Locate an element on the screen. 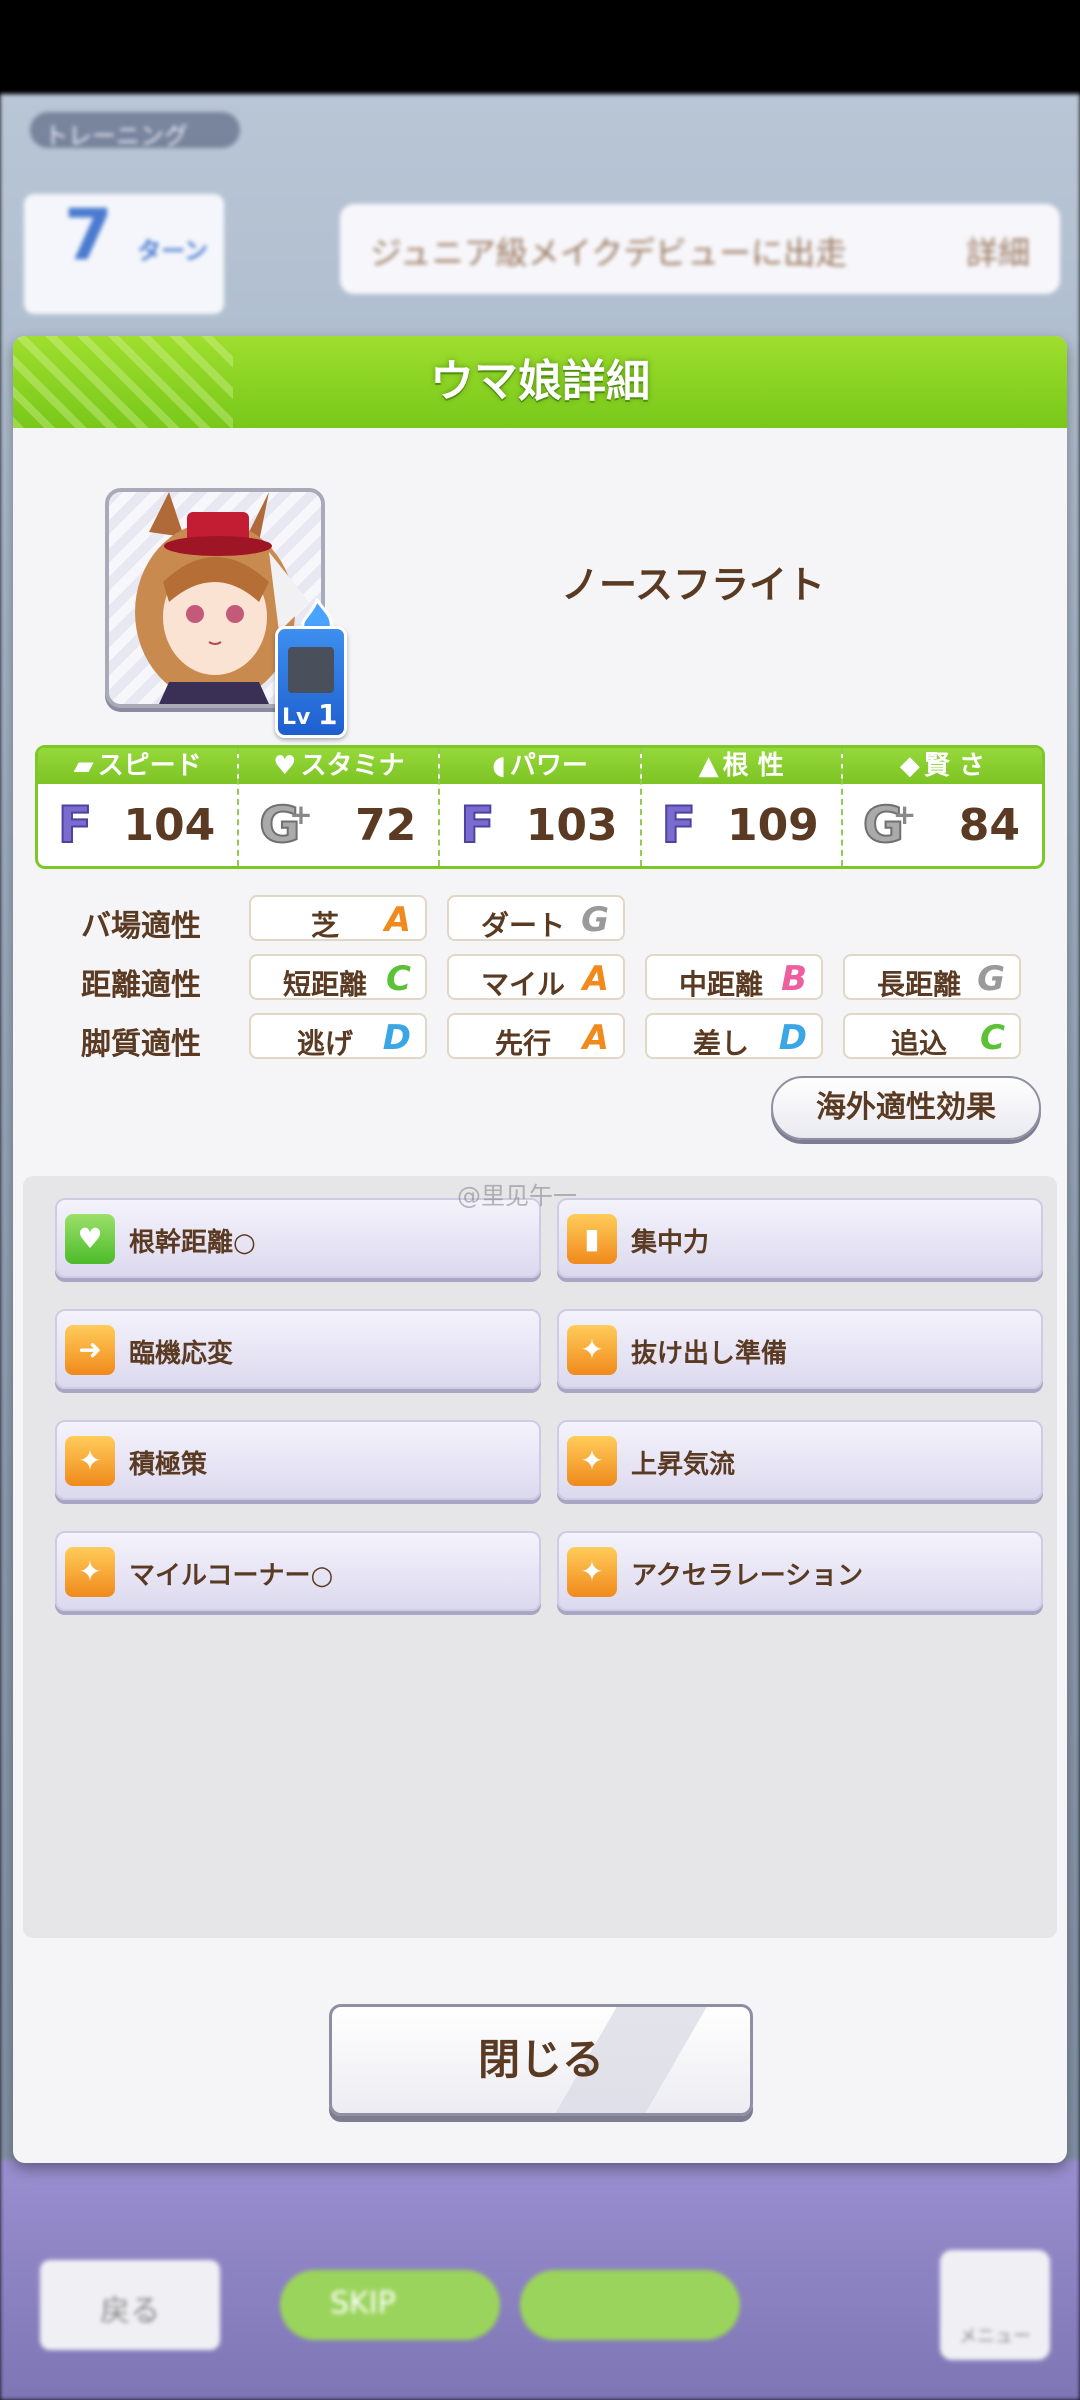 Image resolution: width=1080 pixels, height=2400 pixels. gate-icon: ▮ is located at coordinates (592, 1239).